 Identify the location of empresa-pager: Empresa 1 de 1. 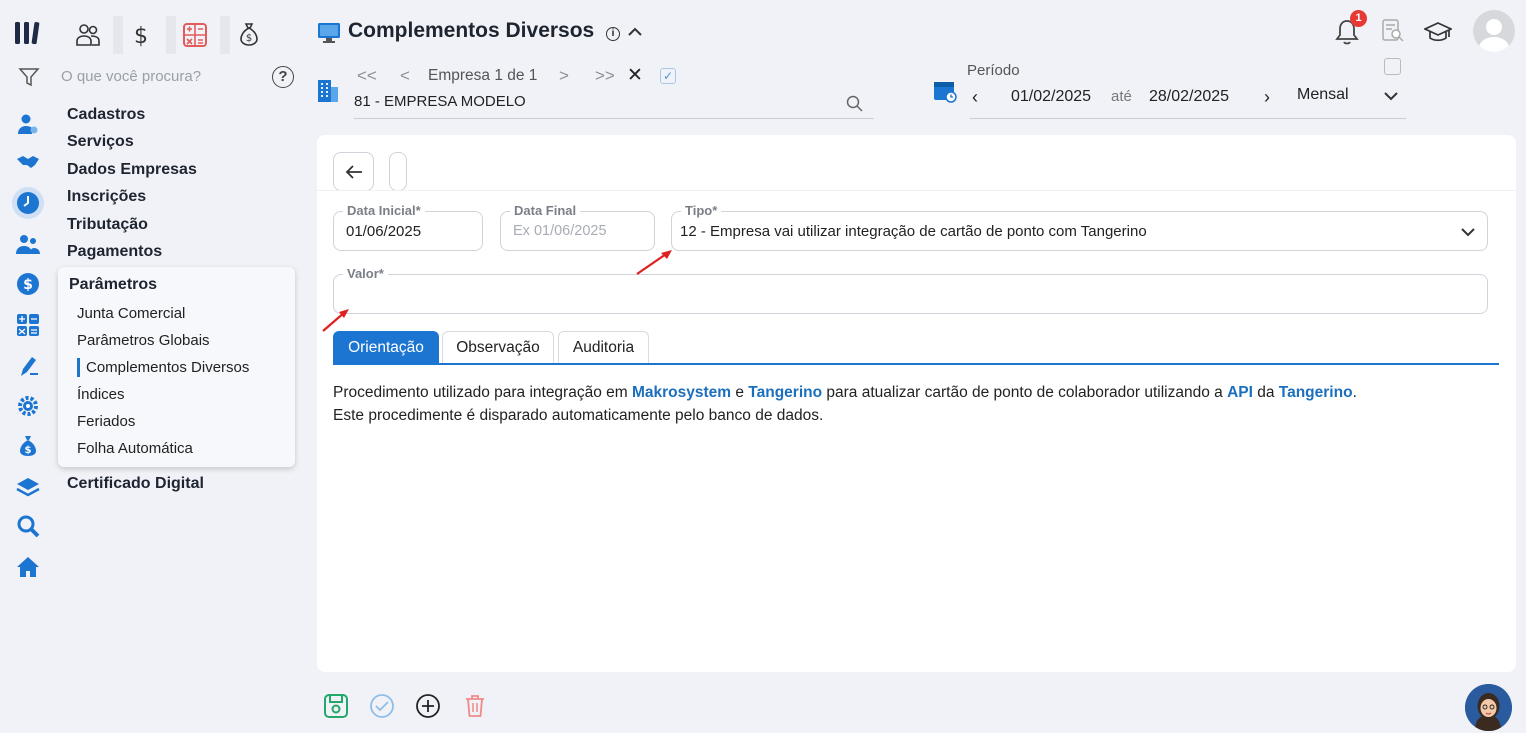
(483, 75).